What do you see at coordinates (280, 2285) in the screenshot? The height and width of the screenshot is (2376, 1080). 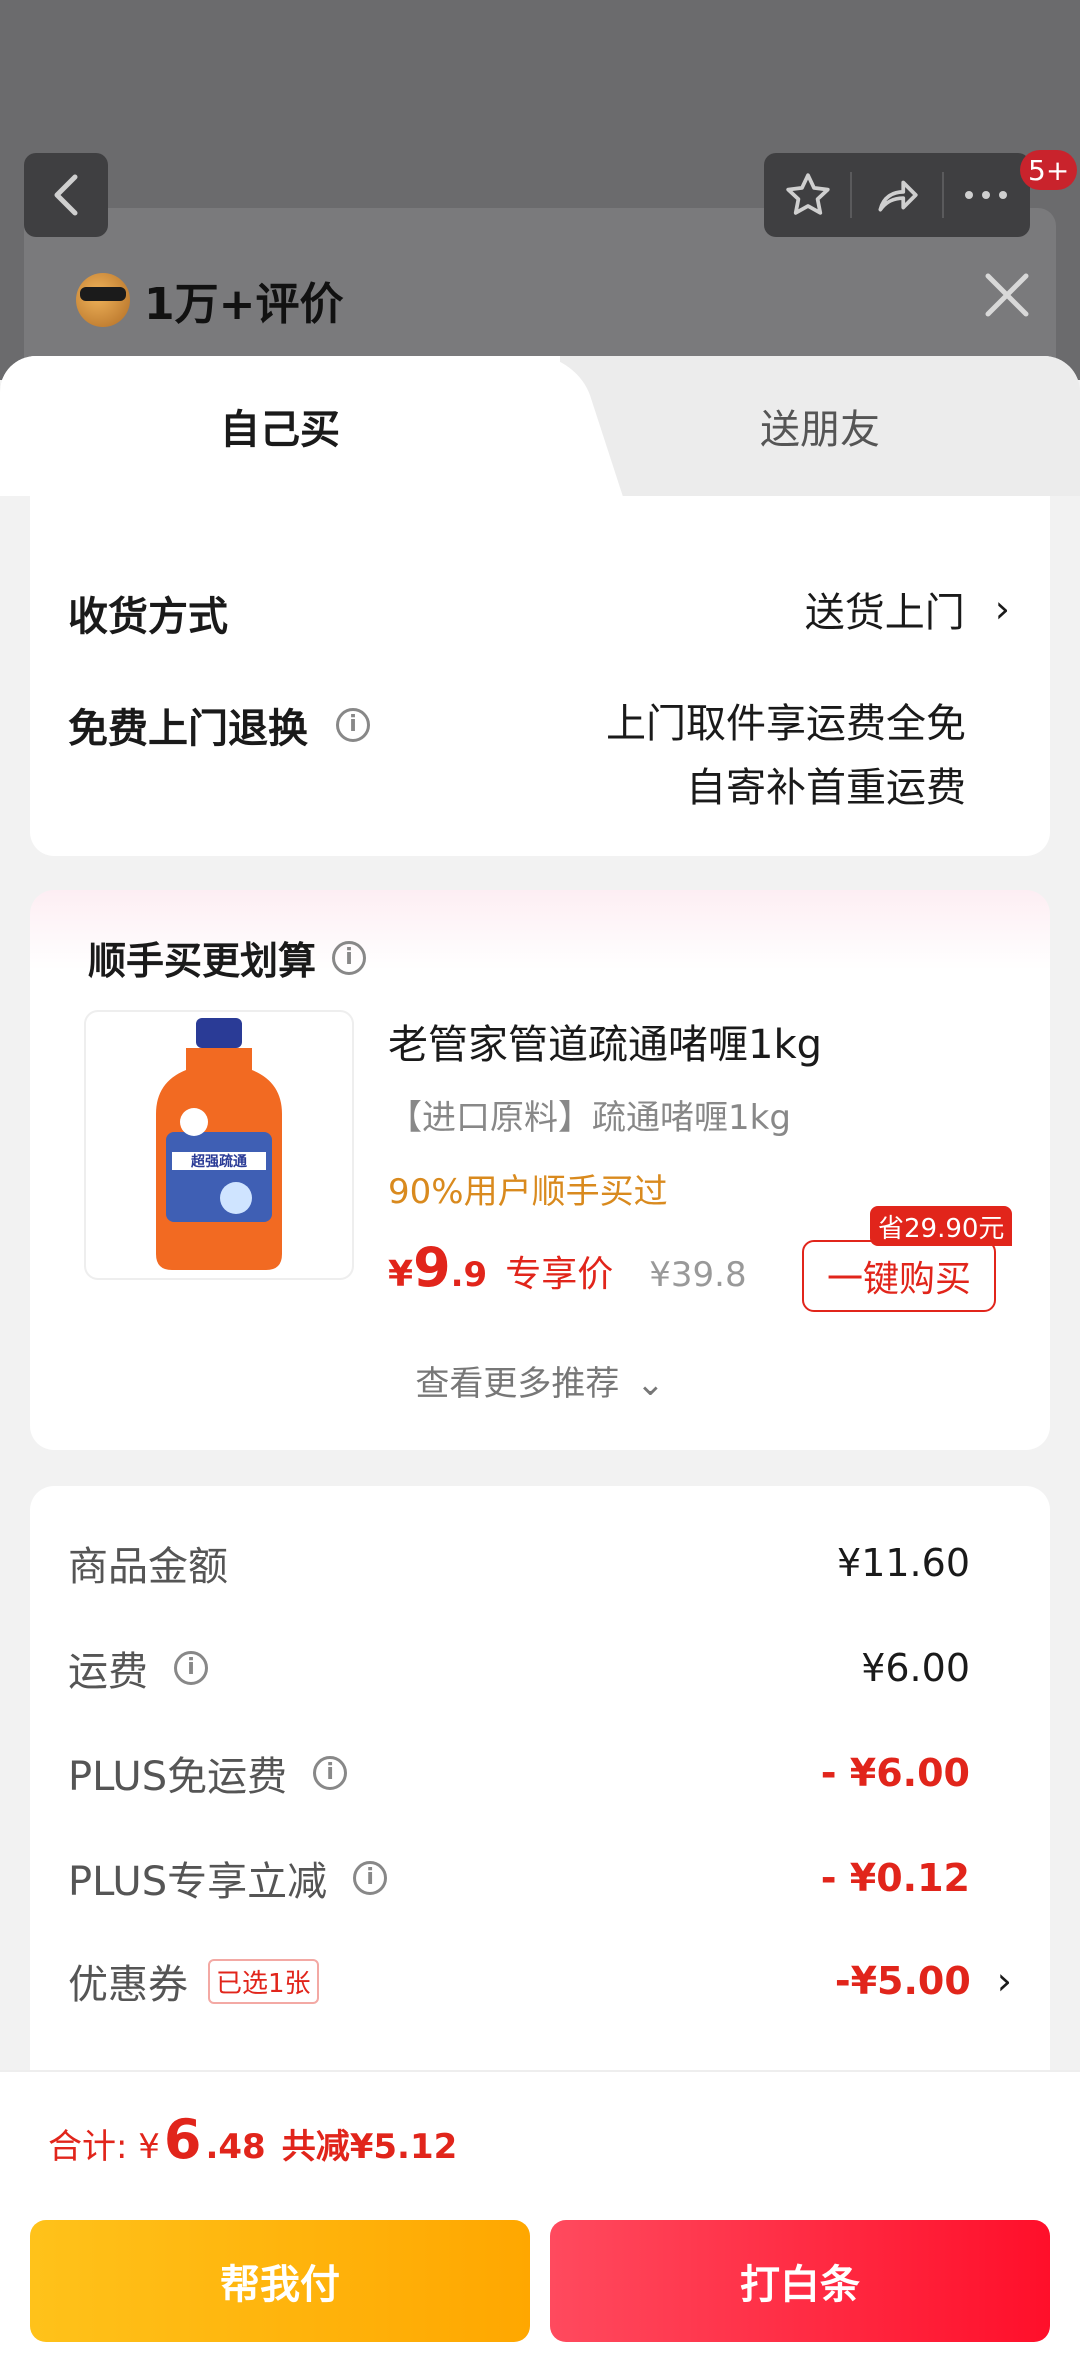 I see `help-pay-label: 帮我付` at bounding box center [280, 2285].